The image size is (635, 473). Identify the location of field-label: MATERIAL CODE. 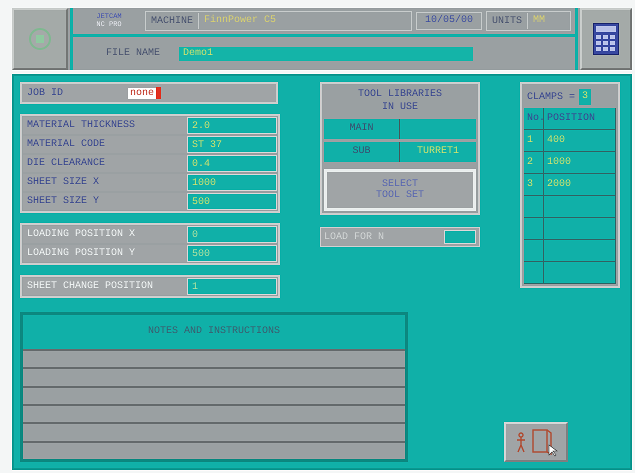
(105, 144).